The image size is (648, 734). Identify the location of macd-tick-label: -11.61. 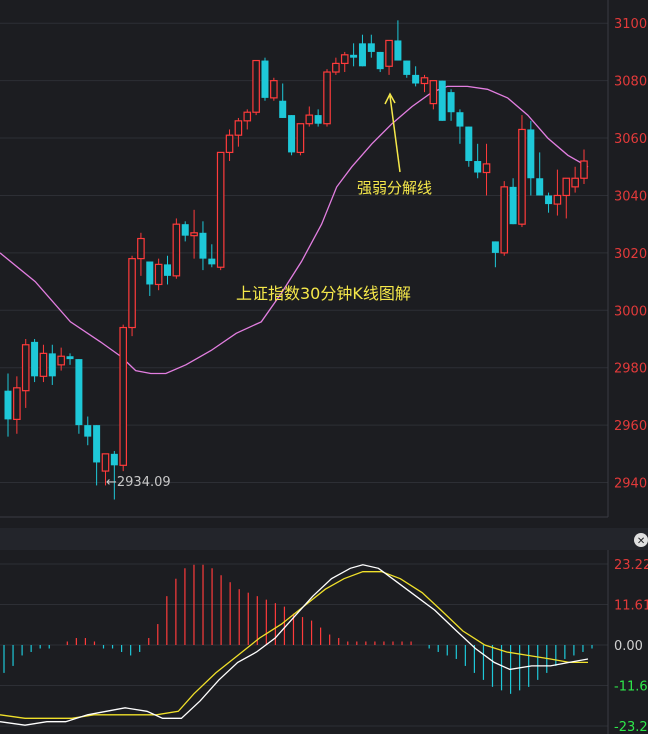
(631, 687).